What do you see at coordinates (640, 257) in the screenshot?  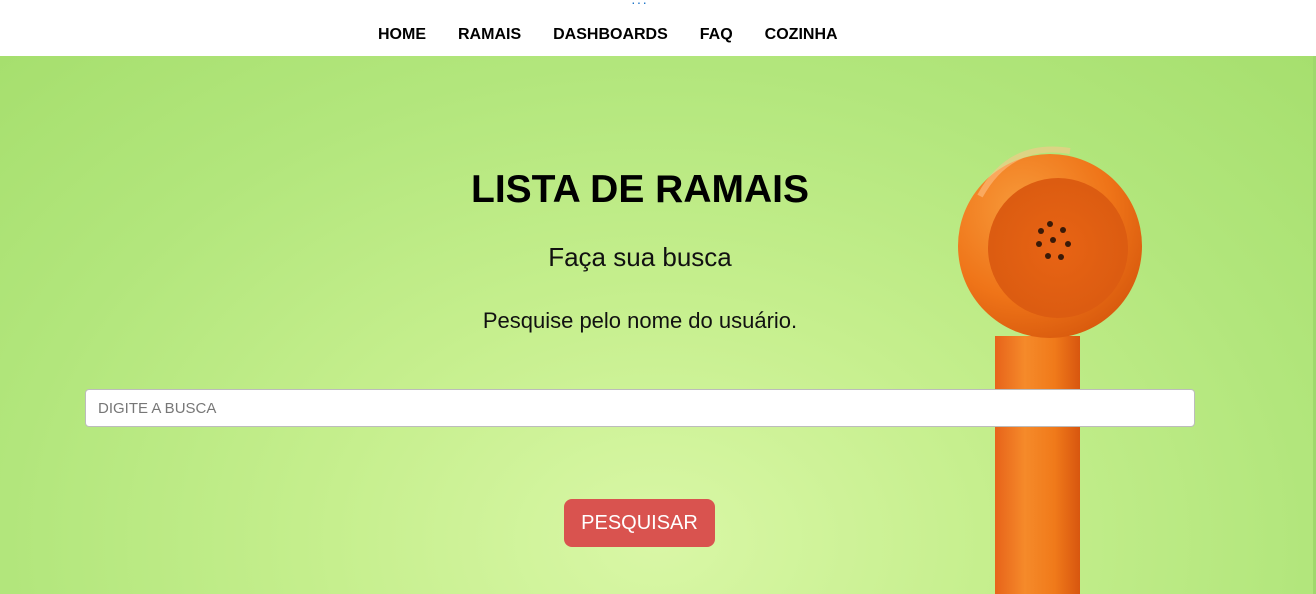 I see `page-subtitle: Faça sua busca` at bounding box center [640, 257].